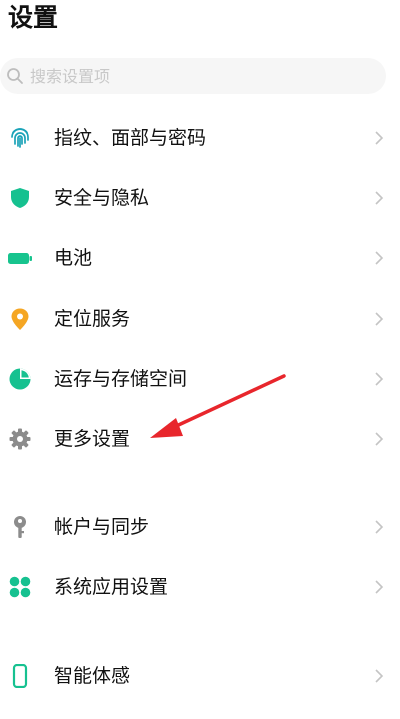 Image resolution: width=400 pixels, height=719 pixels. Describe the element at coordinates (20, 379) in the screenshot. I see `pie-chart-icon` at that location.